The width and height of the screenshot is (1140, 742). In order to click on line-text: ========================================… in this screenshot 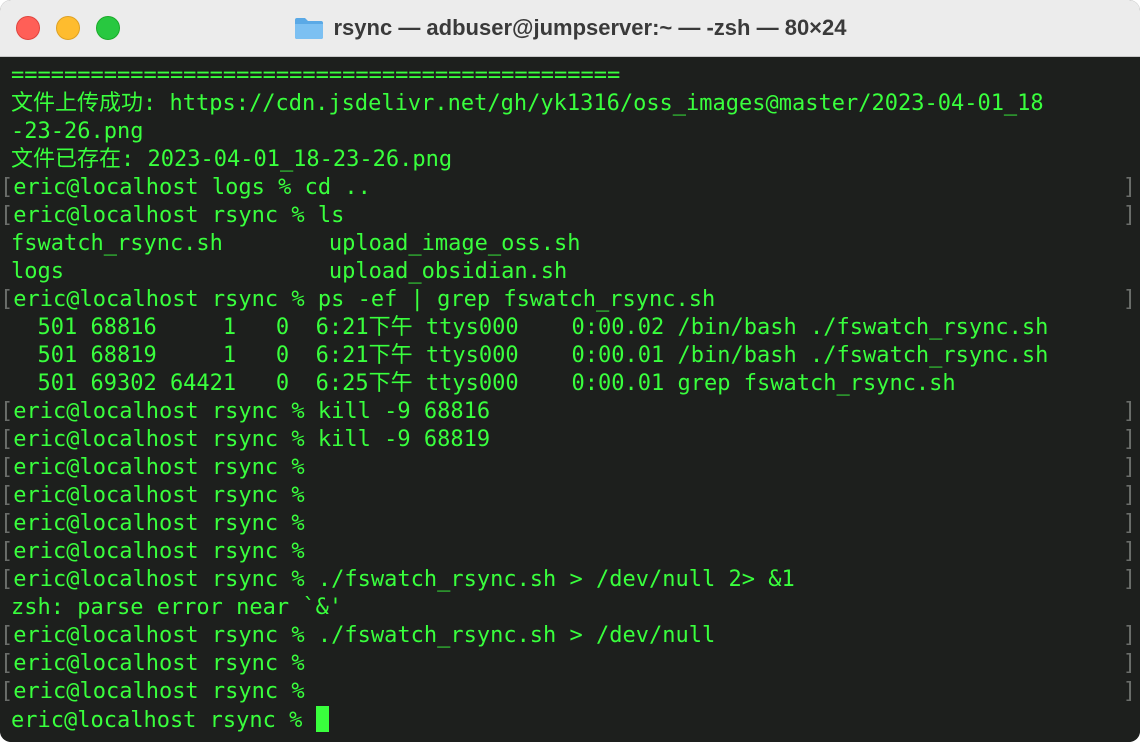, I will do `click(316, 75)`.